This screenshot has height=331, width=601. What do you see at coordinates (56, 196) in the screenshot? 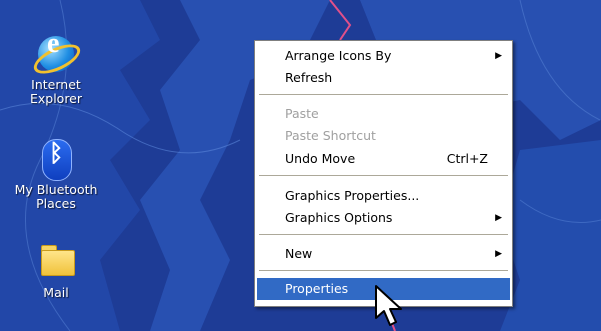
I see `desktop-icon-label: My Bluetooth Places` at bounding box center [56, 196].